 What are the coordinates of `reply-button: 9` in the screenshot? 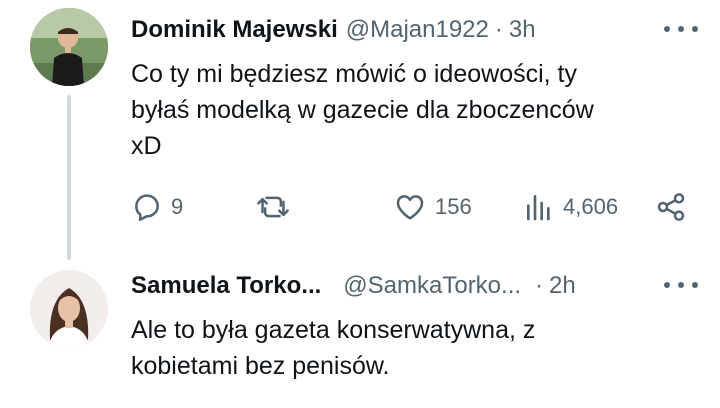 It's located at (157, 207).